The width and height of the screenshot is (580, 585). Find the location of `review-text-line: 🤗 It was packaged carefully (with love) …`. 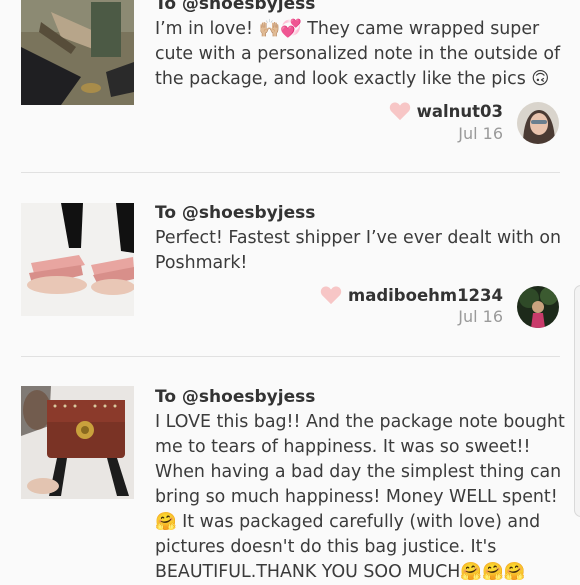

review-text-line: 🤗 It was packaged carefully (with love) … is located at coordinates (348, 522).